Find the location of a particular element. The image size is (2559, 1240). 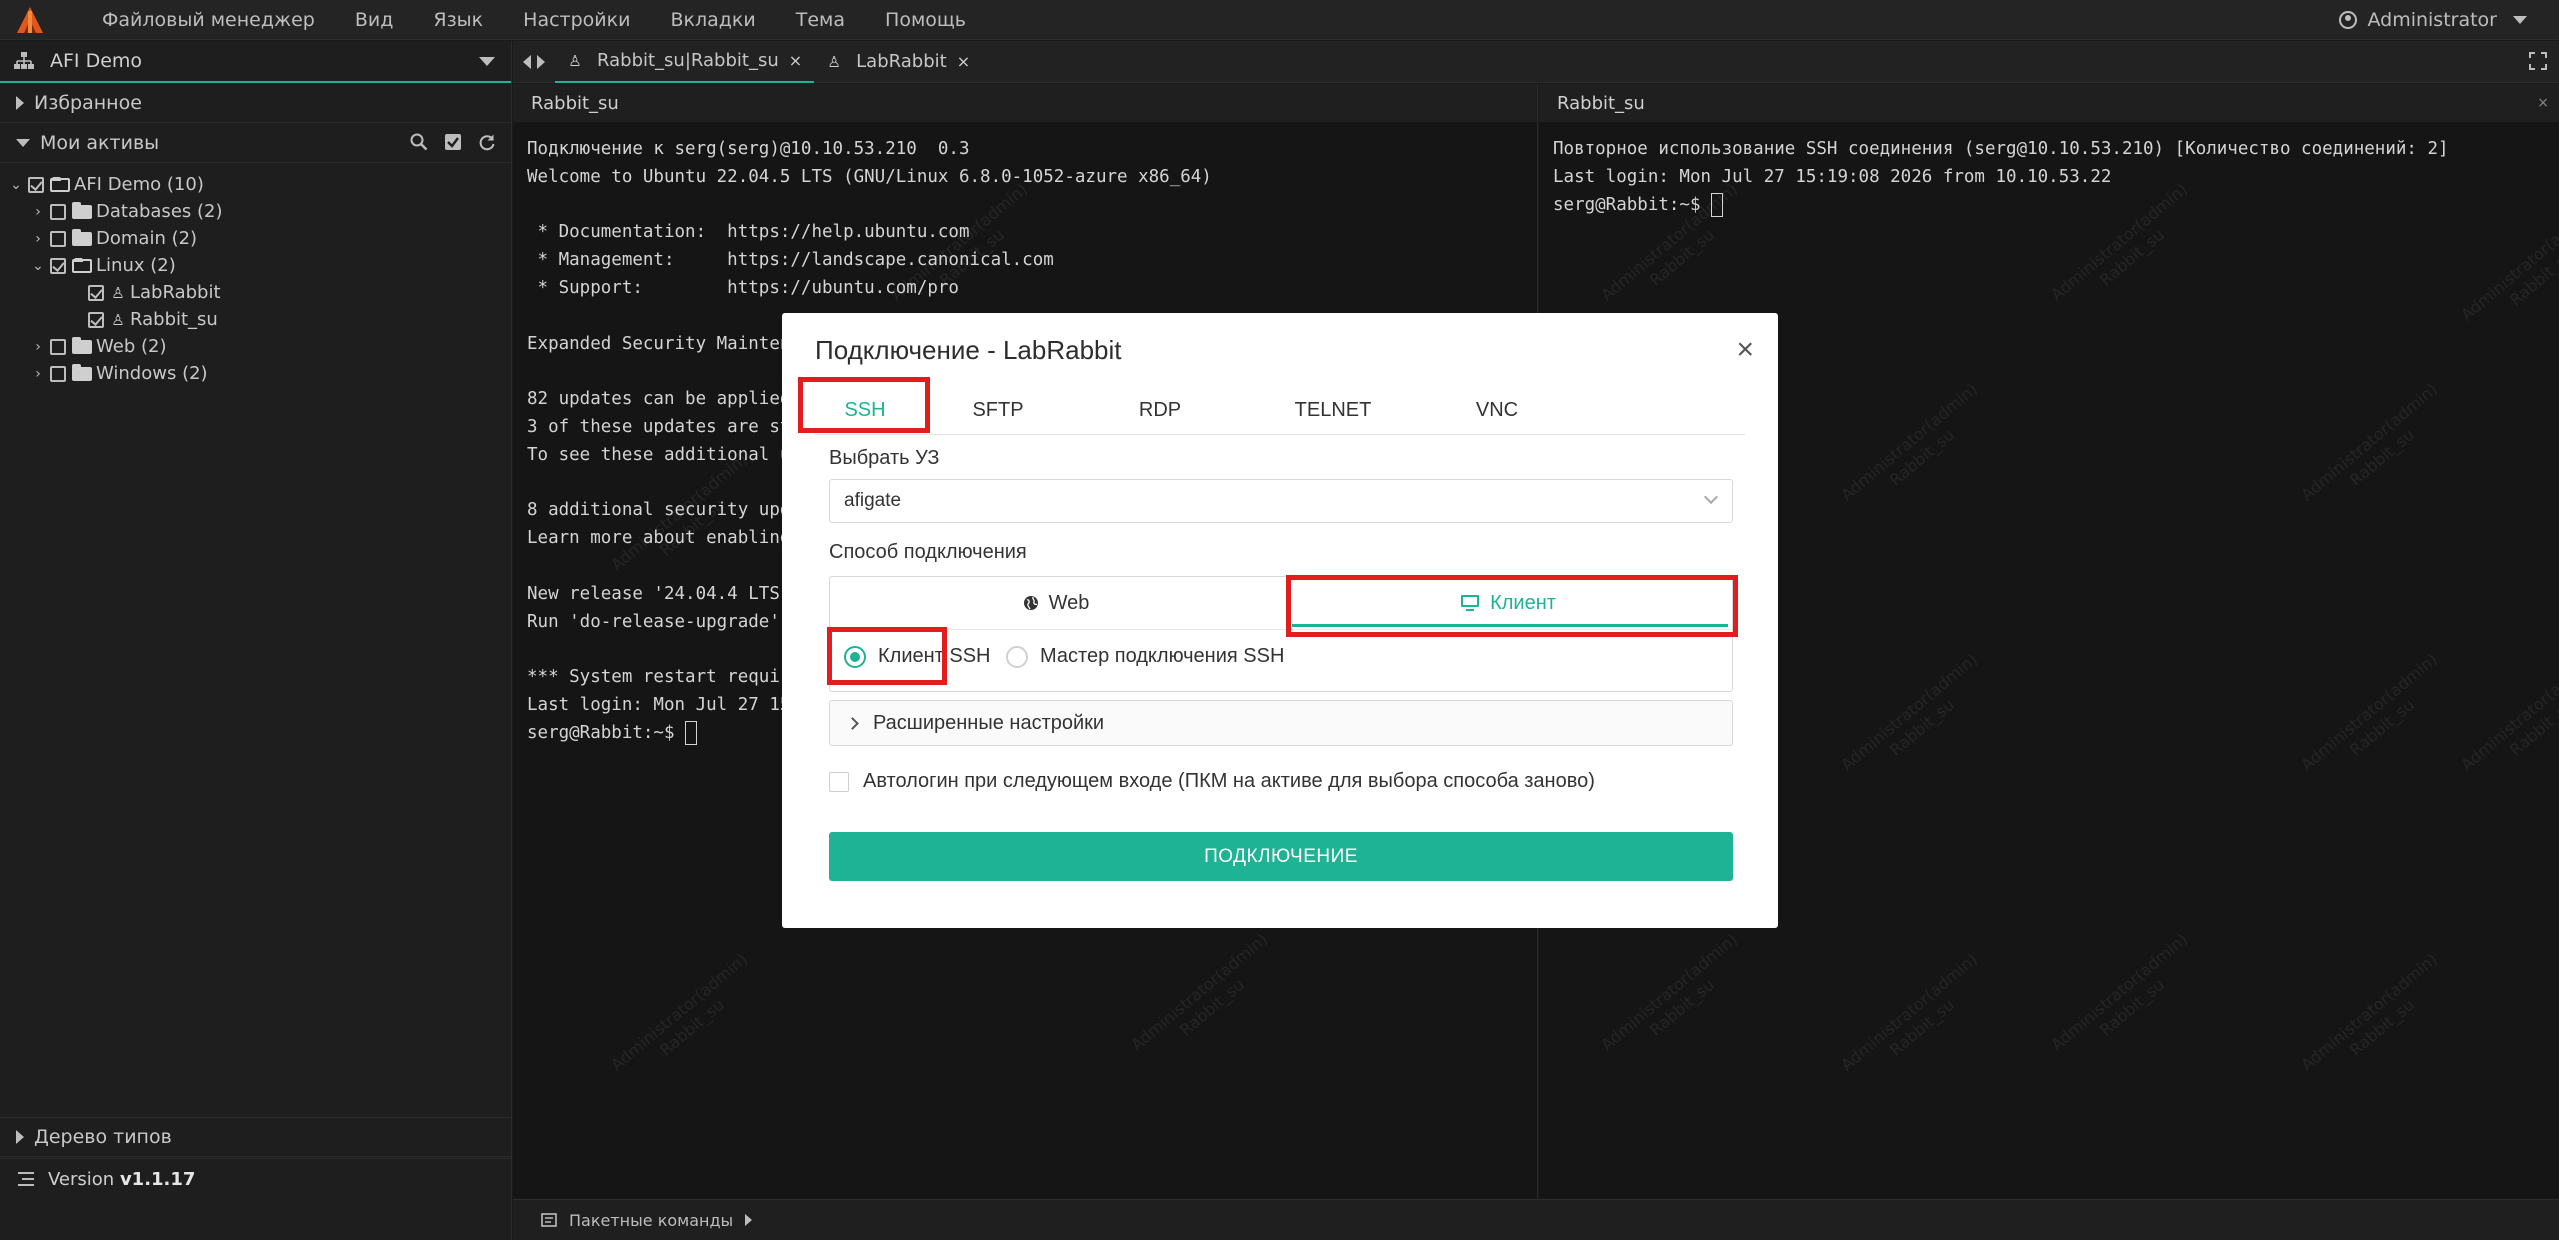

method-web-button: Web is located at coordinates (1056, 603).